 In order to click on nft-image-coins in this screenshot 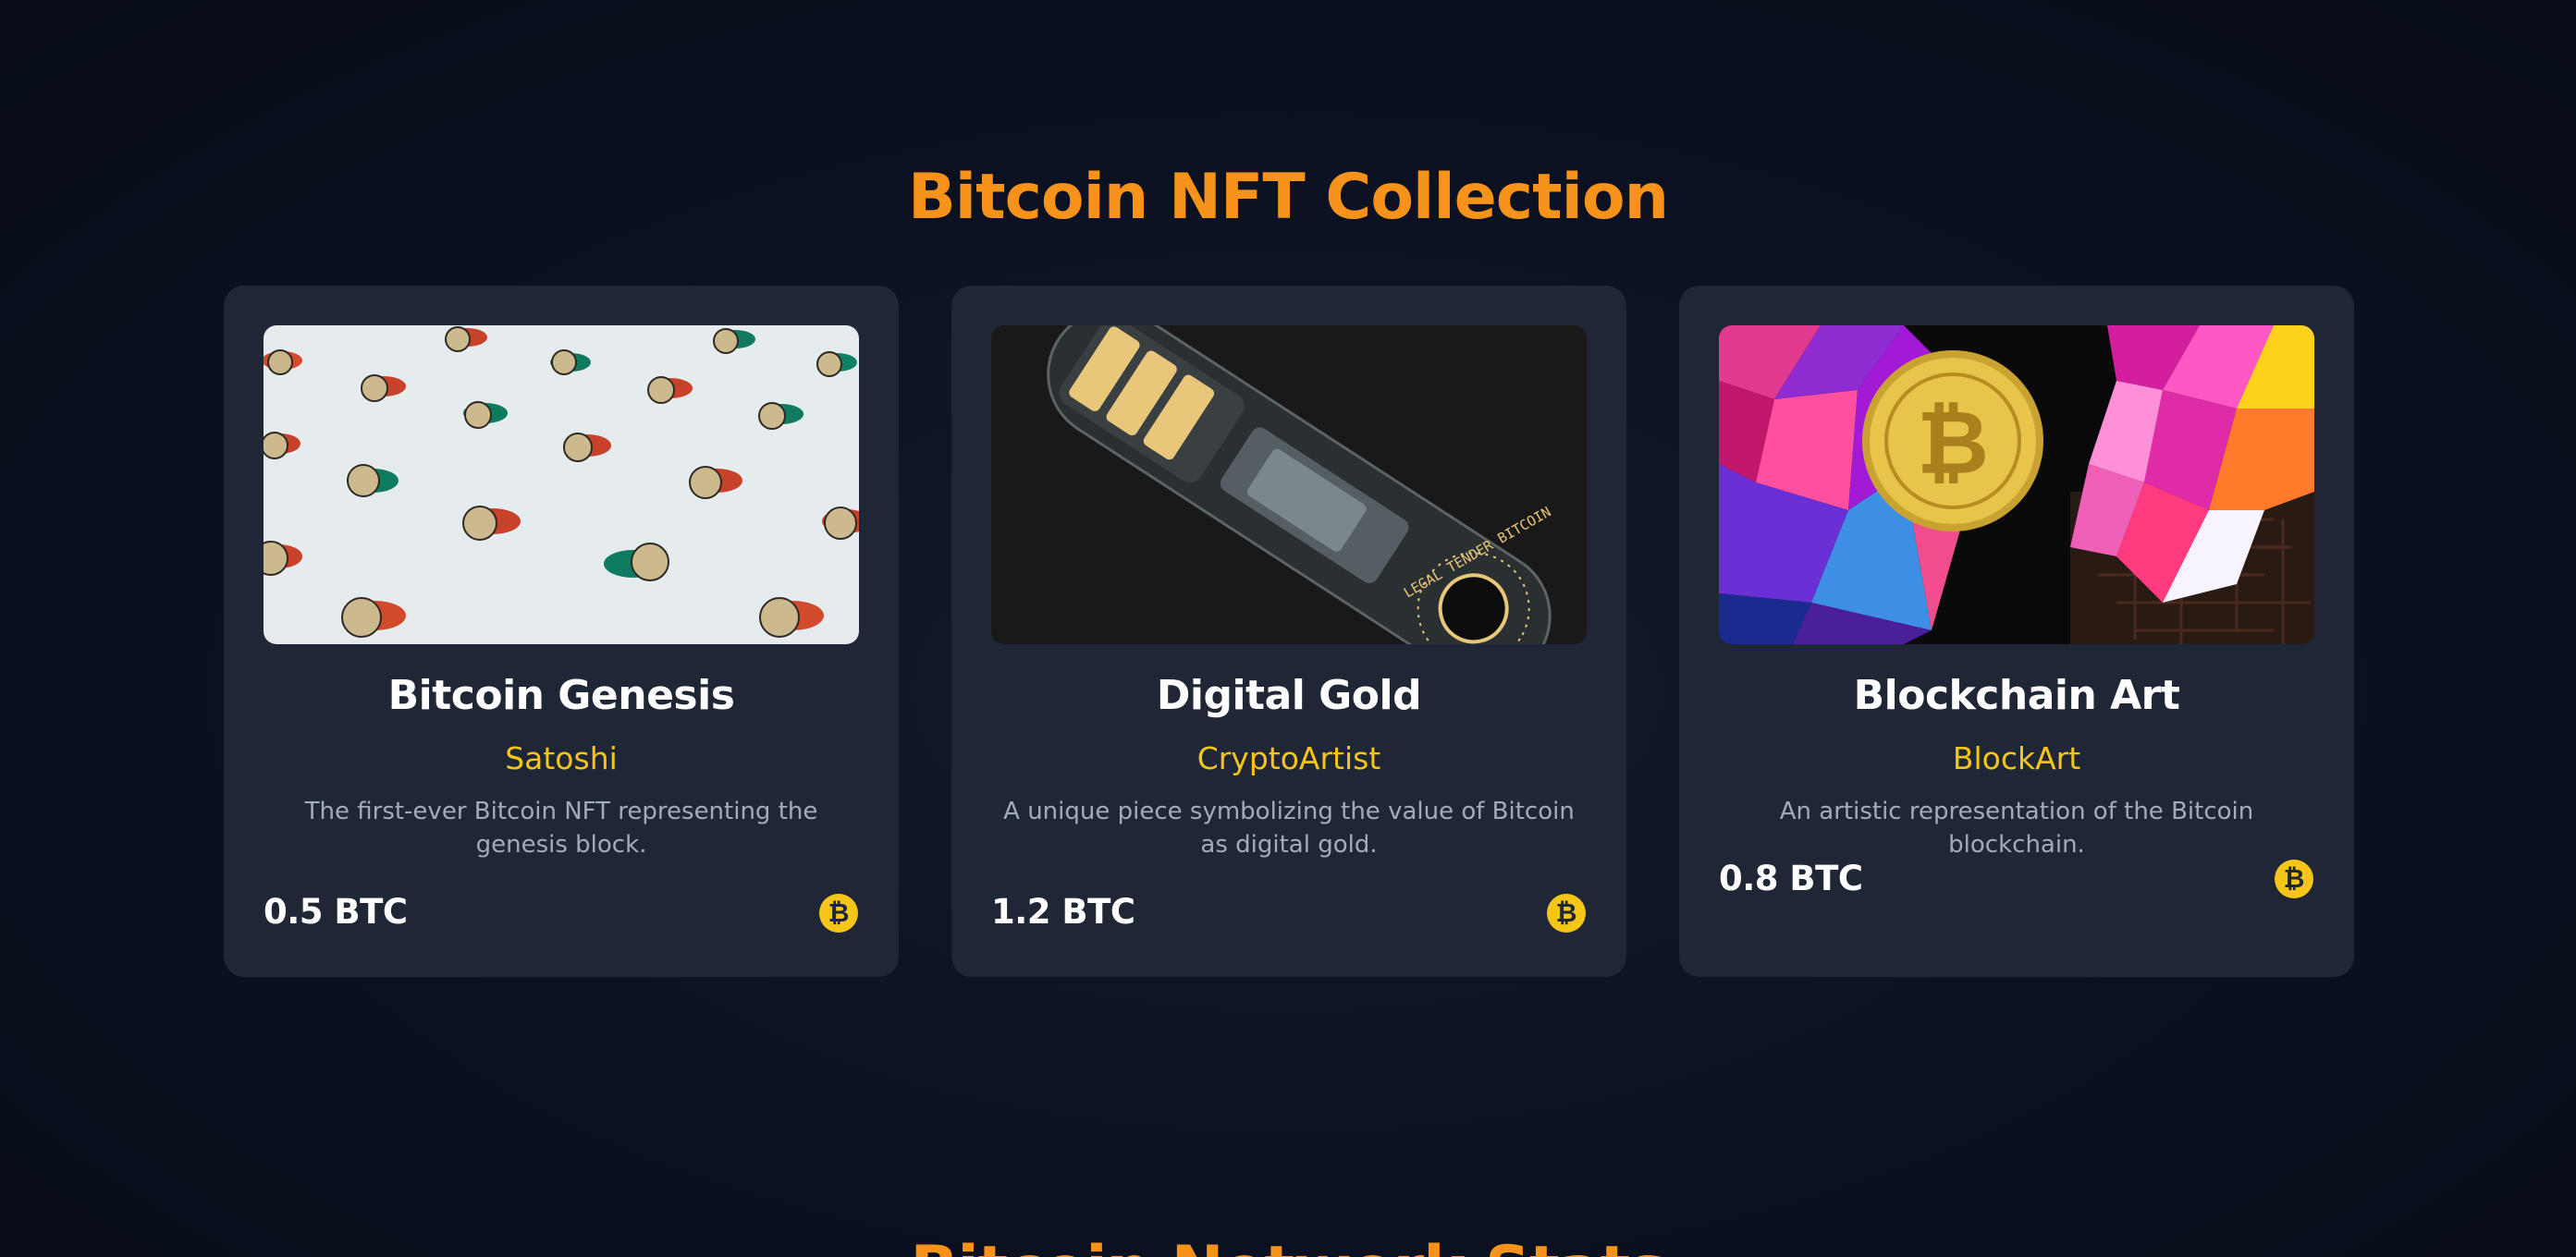, I will do `click(561, 485)`.